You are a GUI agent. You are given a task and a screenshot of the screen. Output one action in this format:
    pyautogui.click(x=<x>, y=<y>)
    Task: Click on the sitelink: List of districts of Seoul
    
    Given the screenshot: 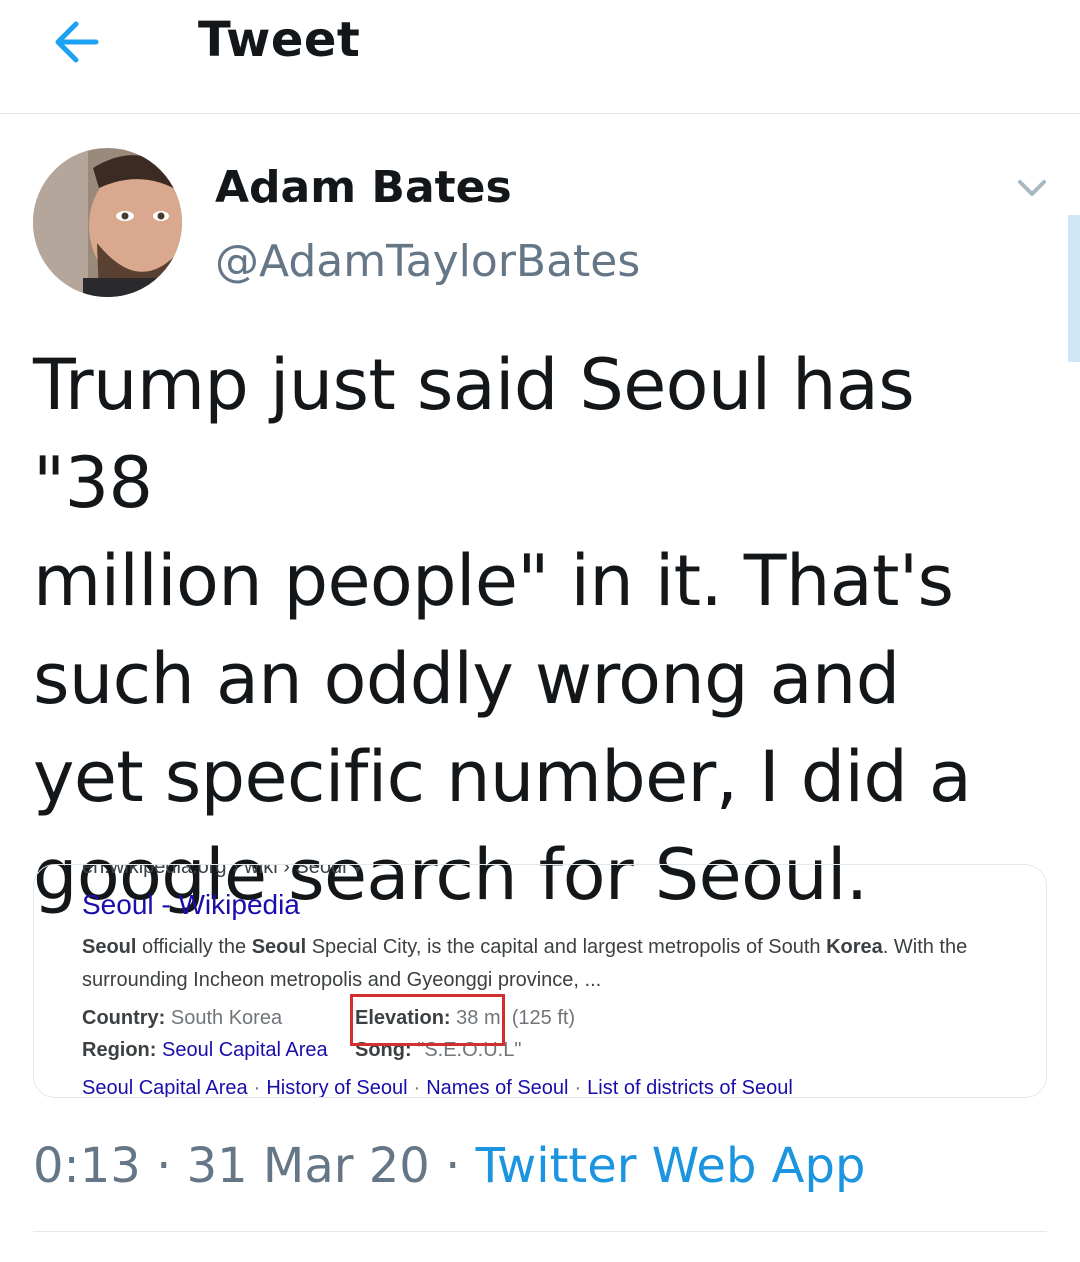 What is the action you would take?
    pyautogui.click(x=690, y=1087)
    